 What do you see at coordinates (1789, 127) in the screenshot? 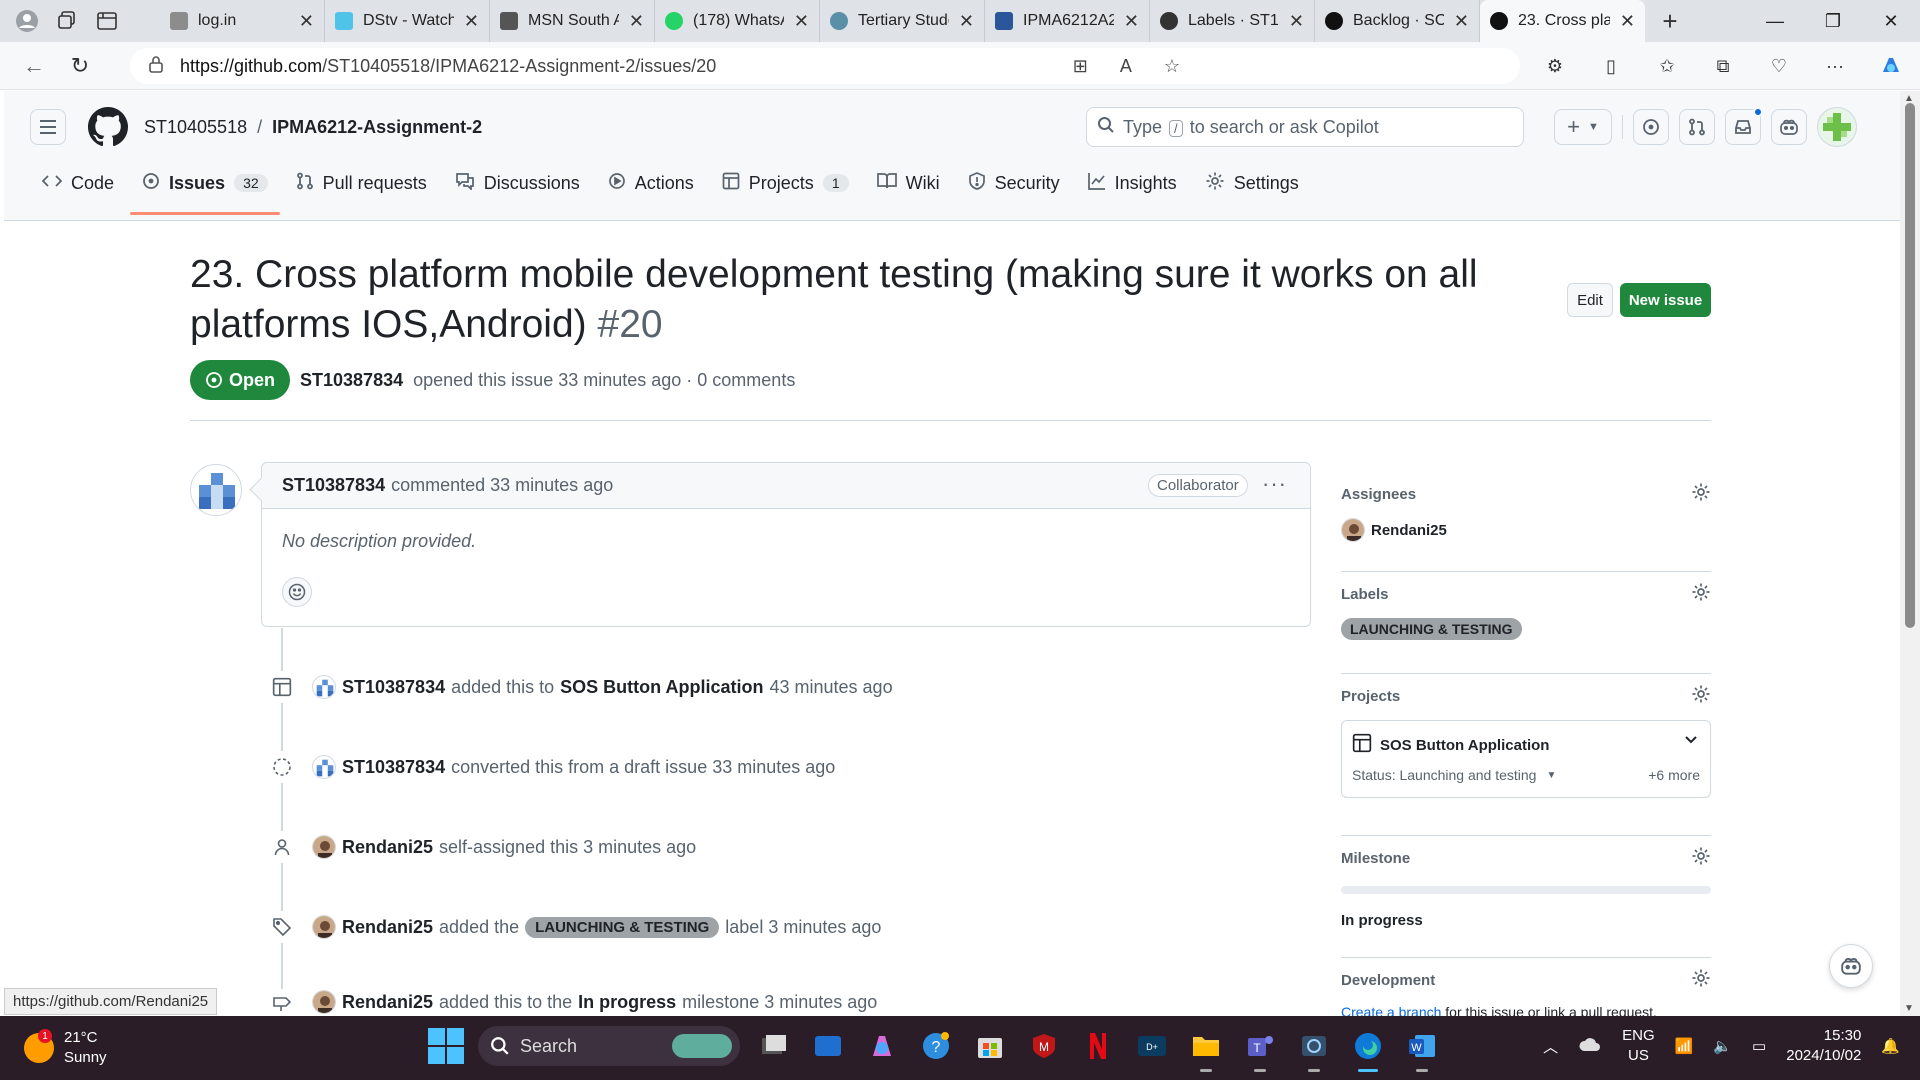
I see `copilot-chat-icon` at bounding box center [1789, 127].